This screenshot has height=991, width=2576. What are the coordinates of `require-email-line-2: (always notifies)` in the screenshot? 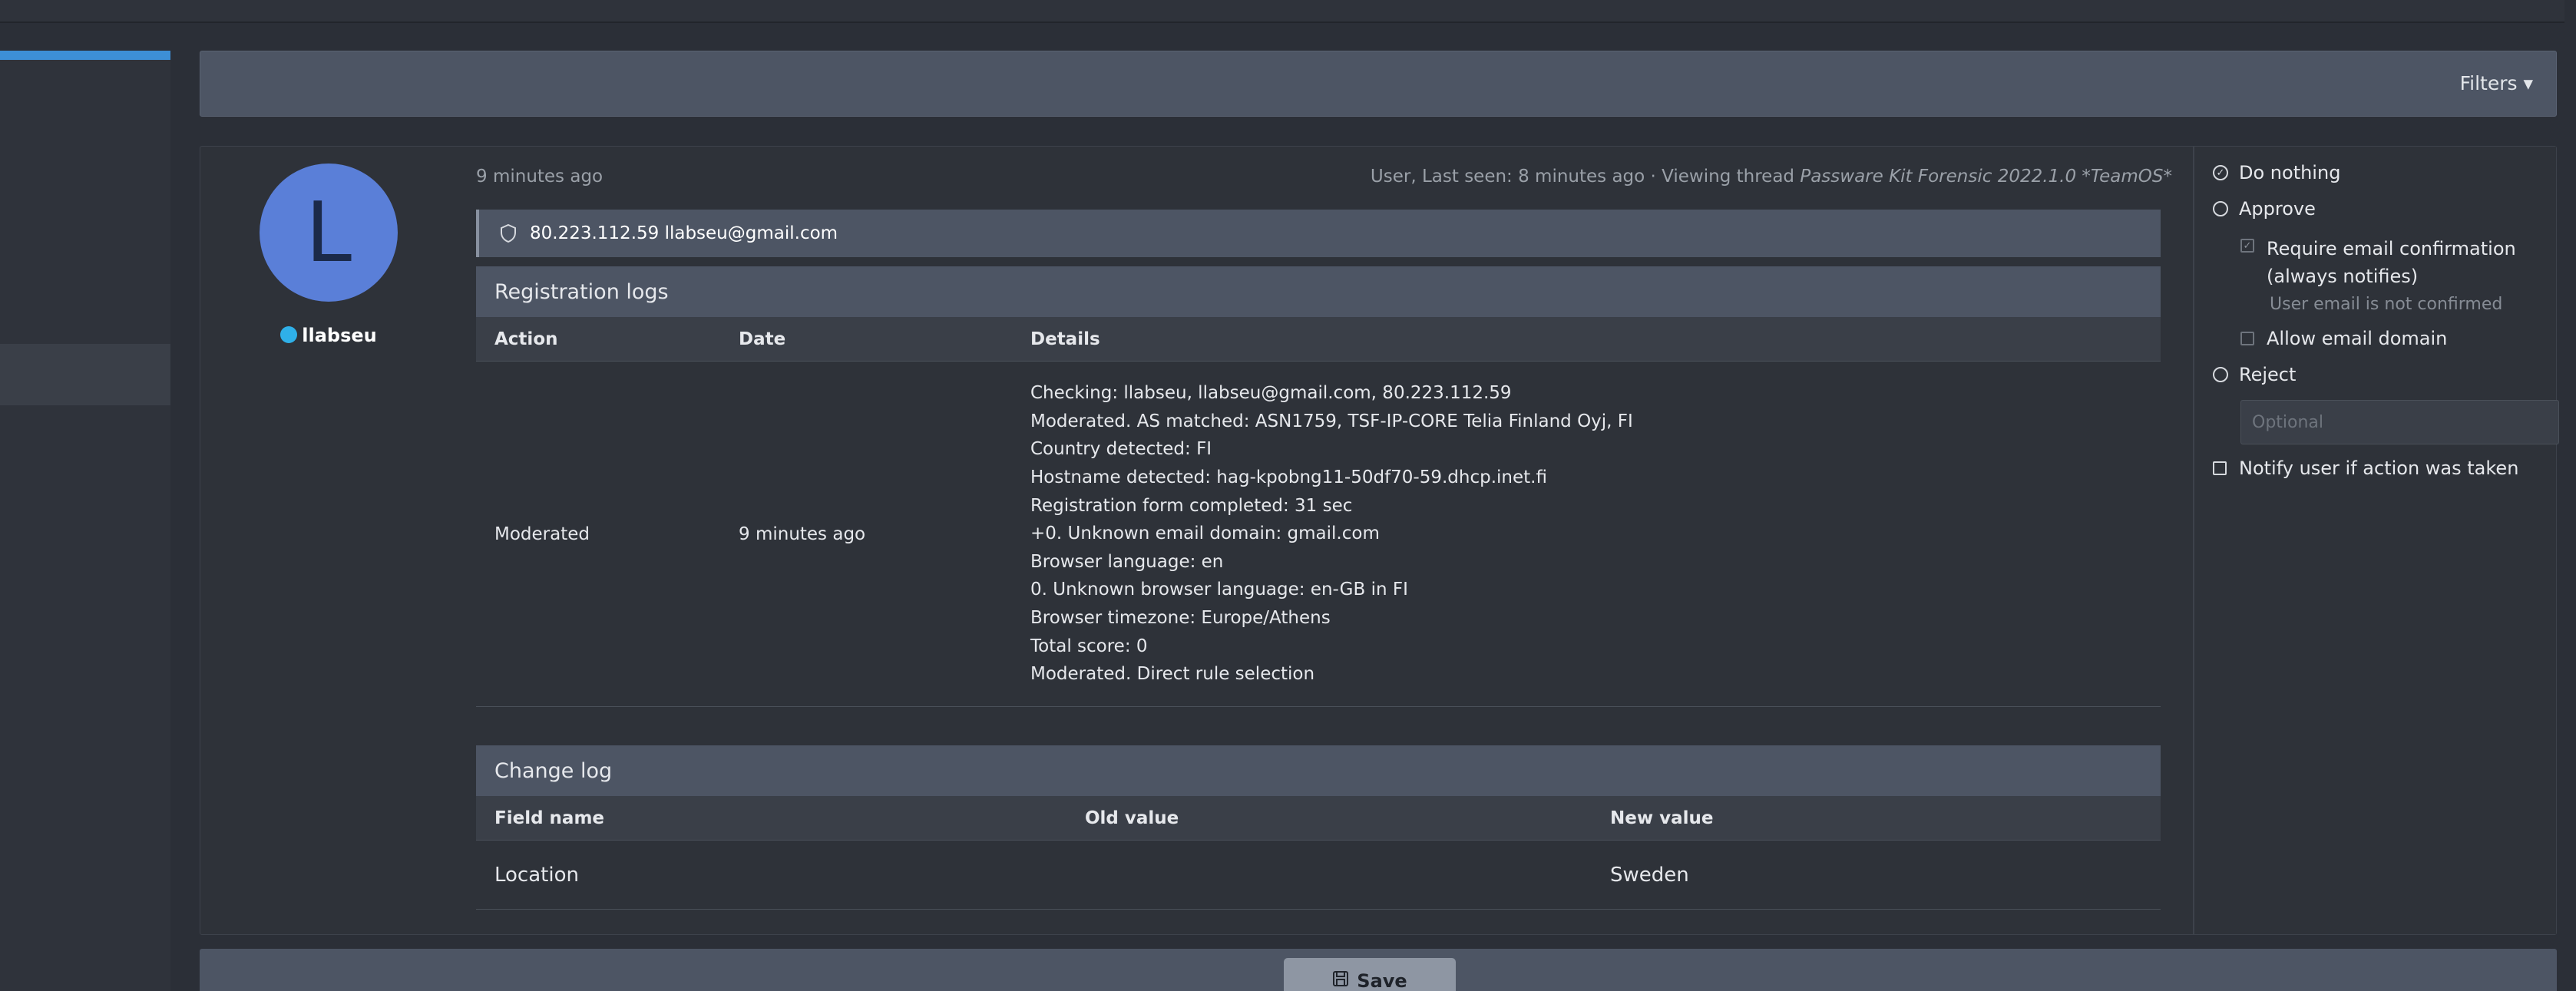 It's located at (2343, 276).